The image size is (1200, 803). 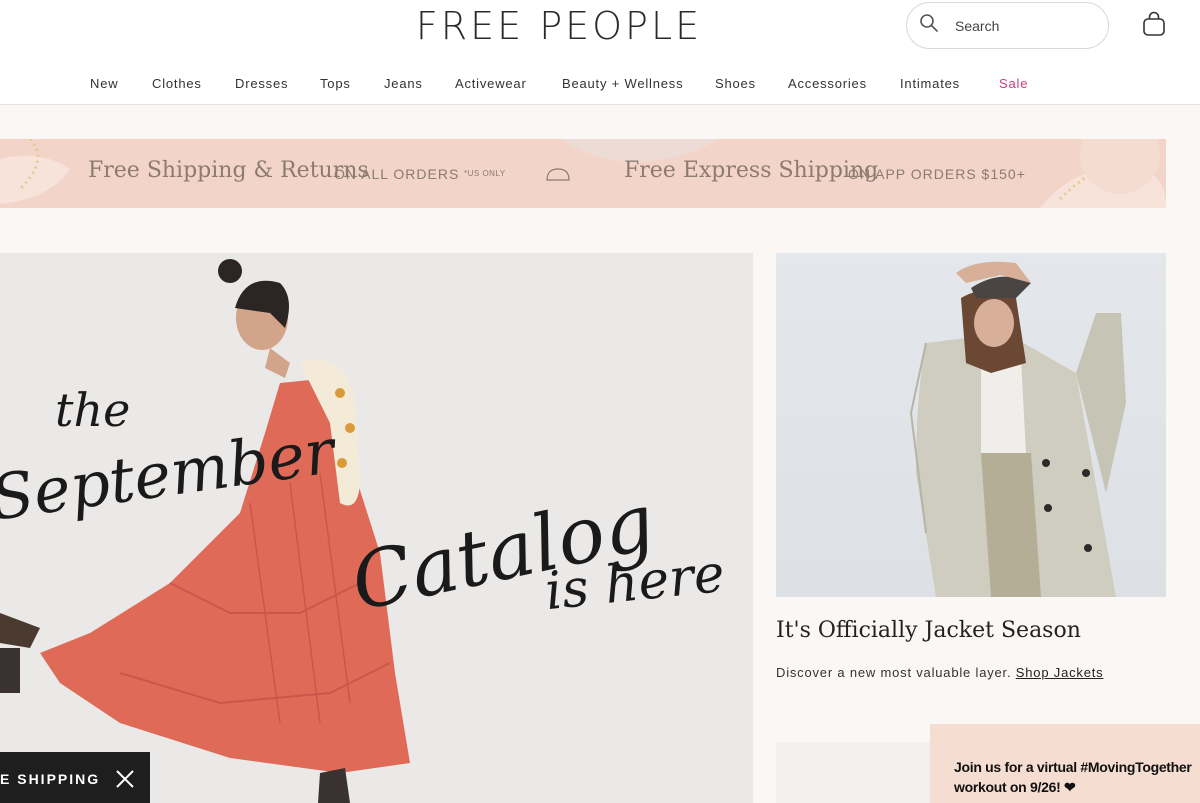 I want to click on nav-item-shoes: Shoes, so click(x=735, y=83).